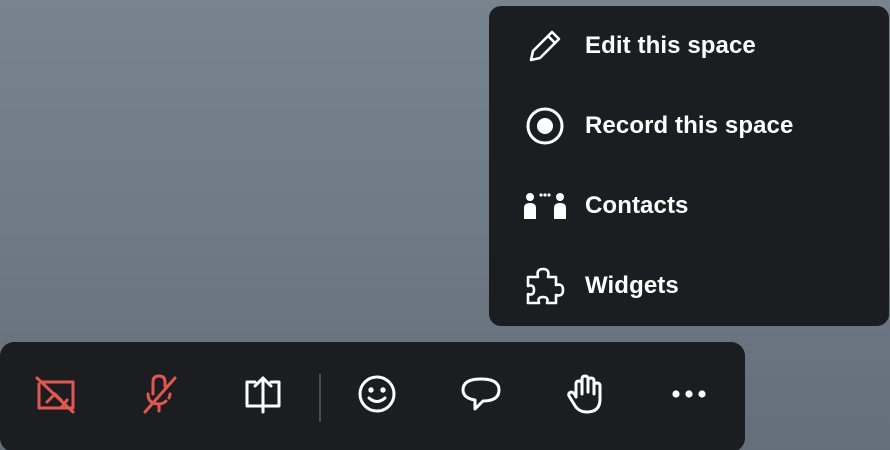 This screenshot has width=890, height=450. I want to click on share-screen-button, so click(263, 396).